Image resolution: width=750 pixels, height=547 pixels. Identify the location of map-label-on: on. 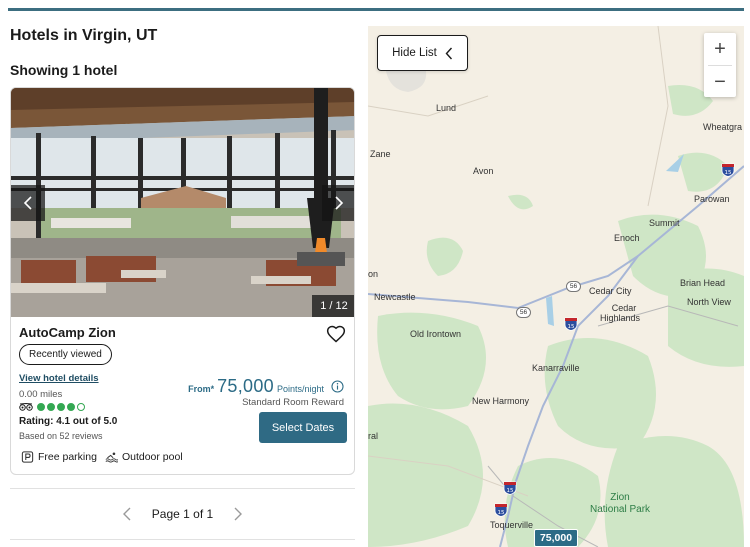
(373, 274).